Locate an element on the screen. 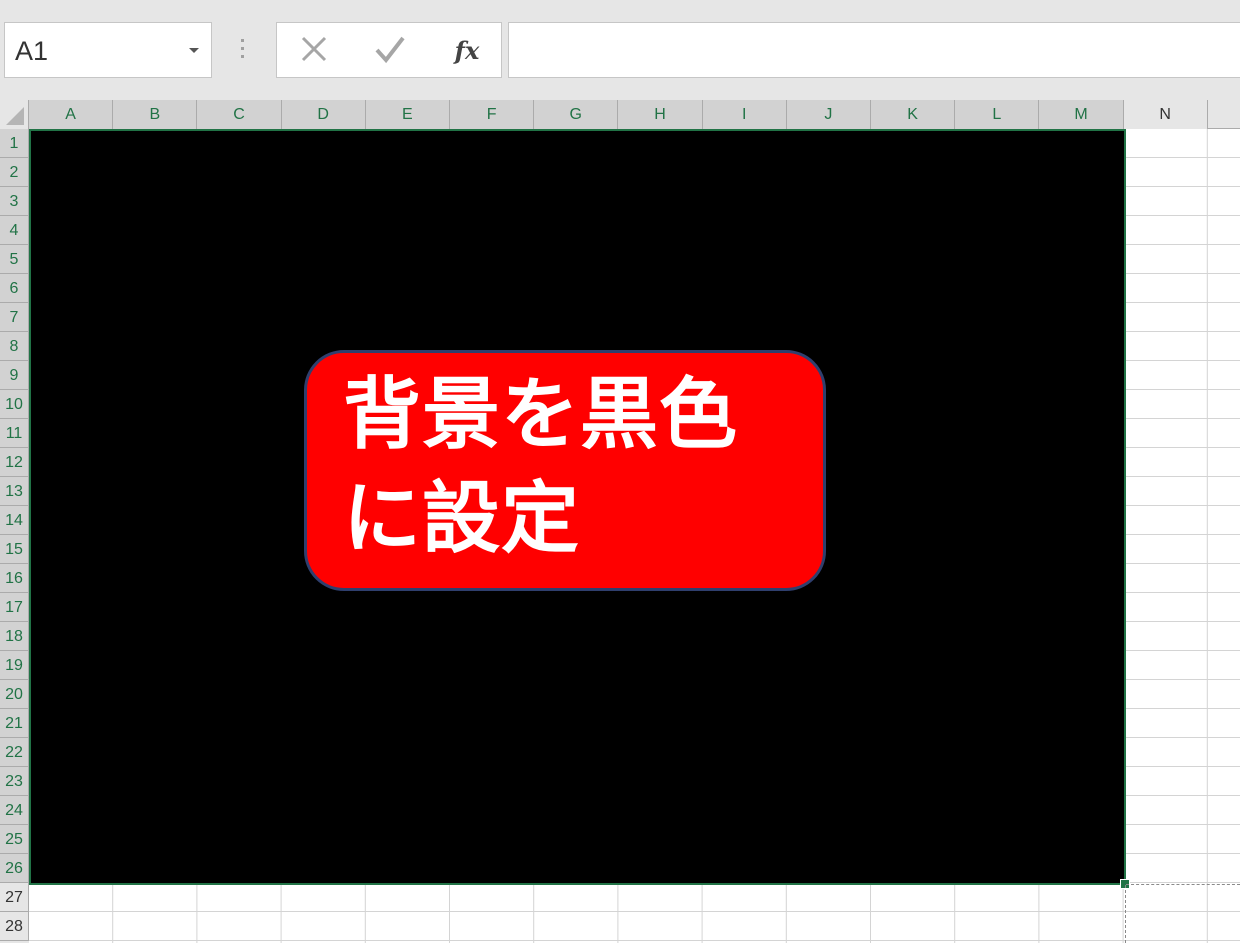 The height and width of the screenshot is (943, 1240). row-header-24: 24 is located at coordinates (14, 810).